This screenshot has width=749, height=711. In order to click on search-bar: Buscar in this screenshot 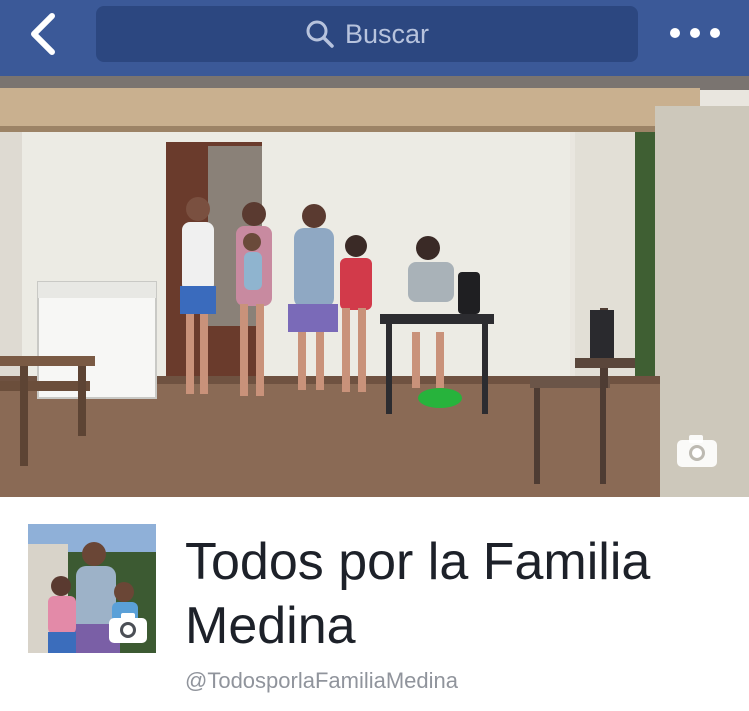, I will do `click(367, 34)`.